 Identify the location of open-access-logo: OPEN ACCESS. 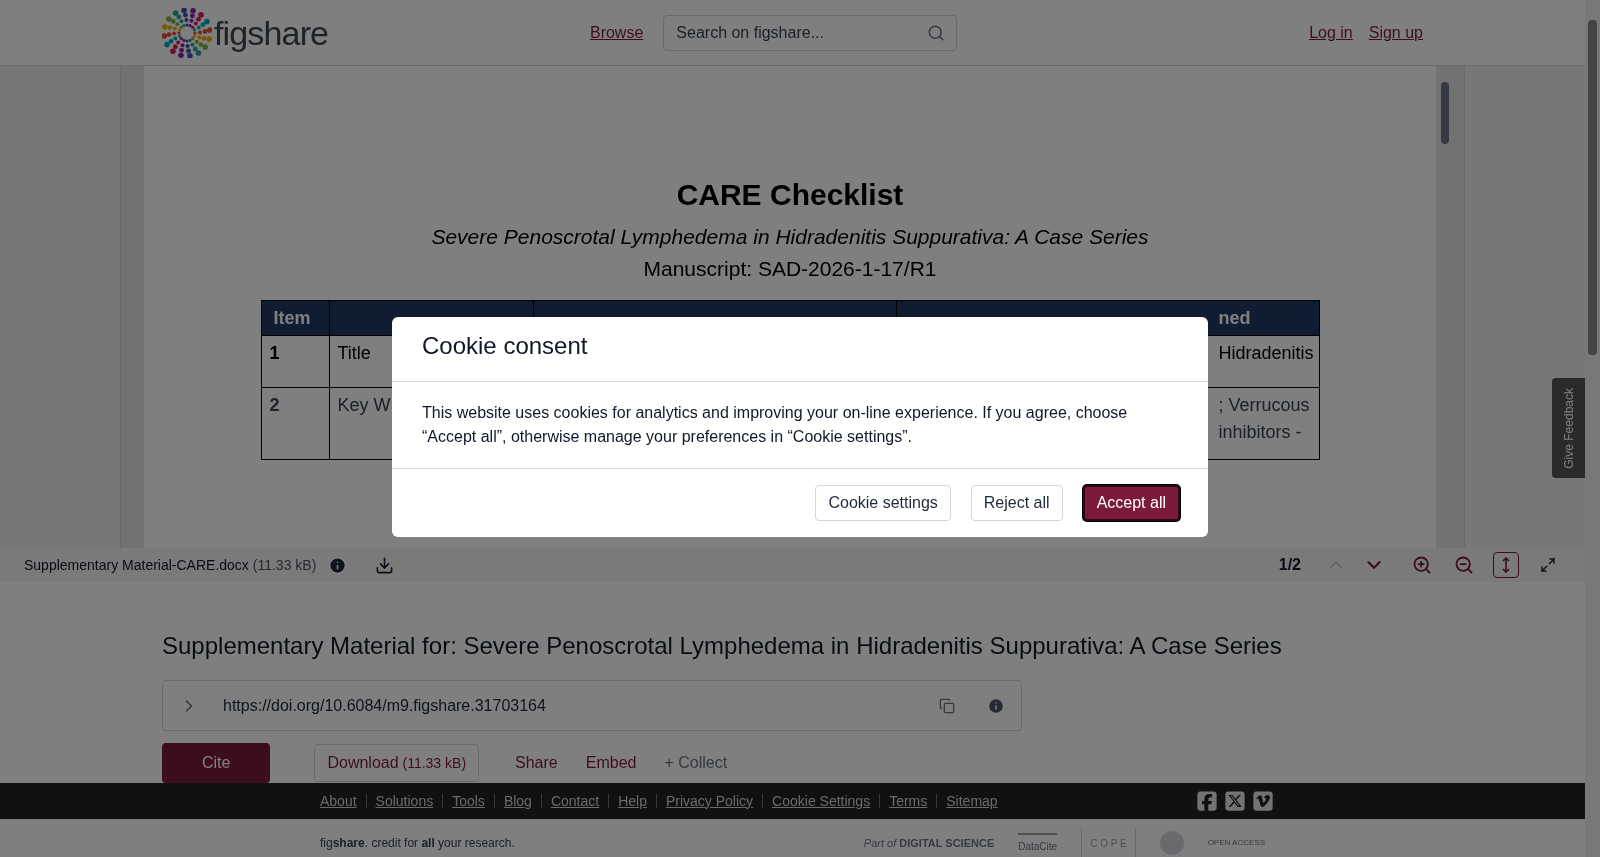
(1236, 843).